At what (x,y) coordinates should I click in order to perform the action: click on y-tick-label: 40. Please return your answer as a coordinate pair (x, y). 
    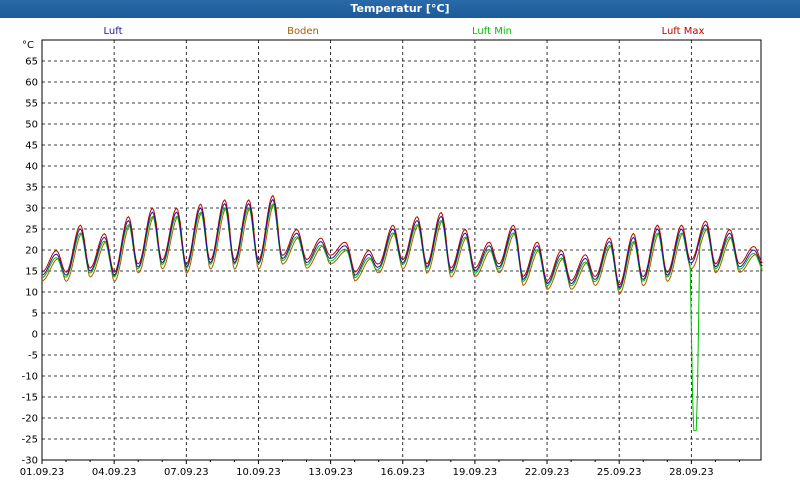
    Looking at the image, I should click on (31, 167).